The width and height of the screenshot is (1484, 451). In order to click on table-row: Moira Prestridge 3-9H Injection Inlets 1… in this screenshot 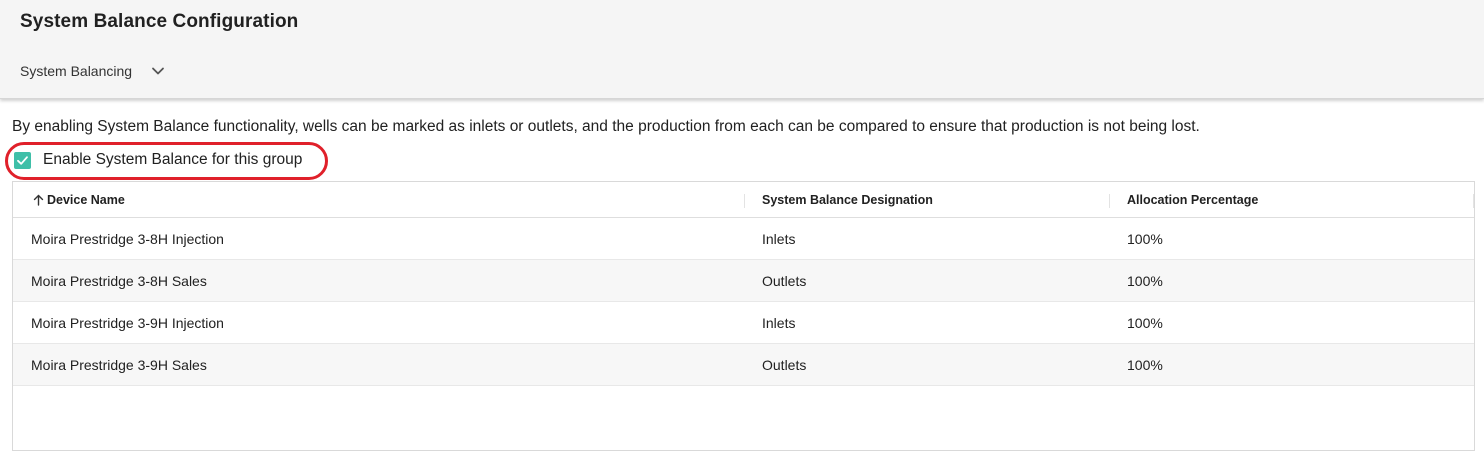, I will do `click(743, 323)`.